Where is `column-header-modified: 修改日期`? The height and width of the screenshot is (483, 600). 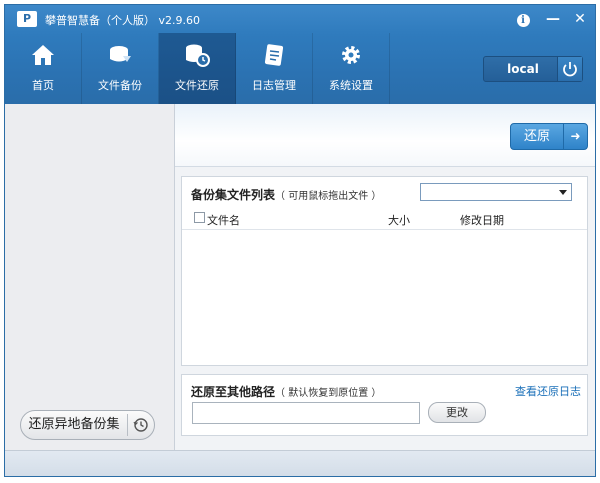
column-header-modified: 修改日期 is located at coordinates (482, 220).